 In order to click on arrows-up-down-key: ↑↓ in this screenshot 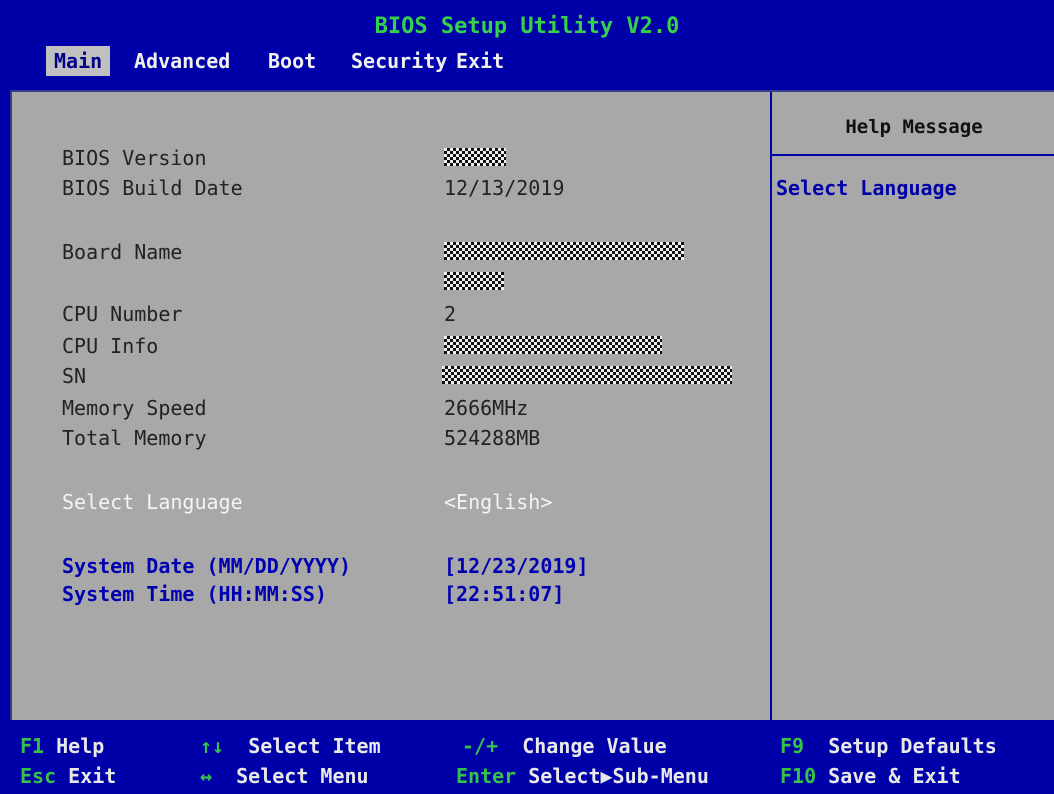, I will do `click(212, 746)`.